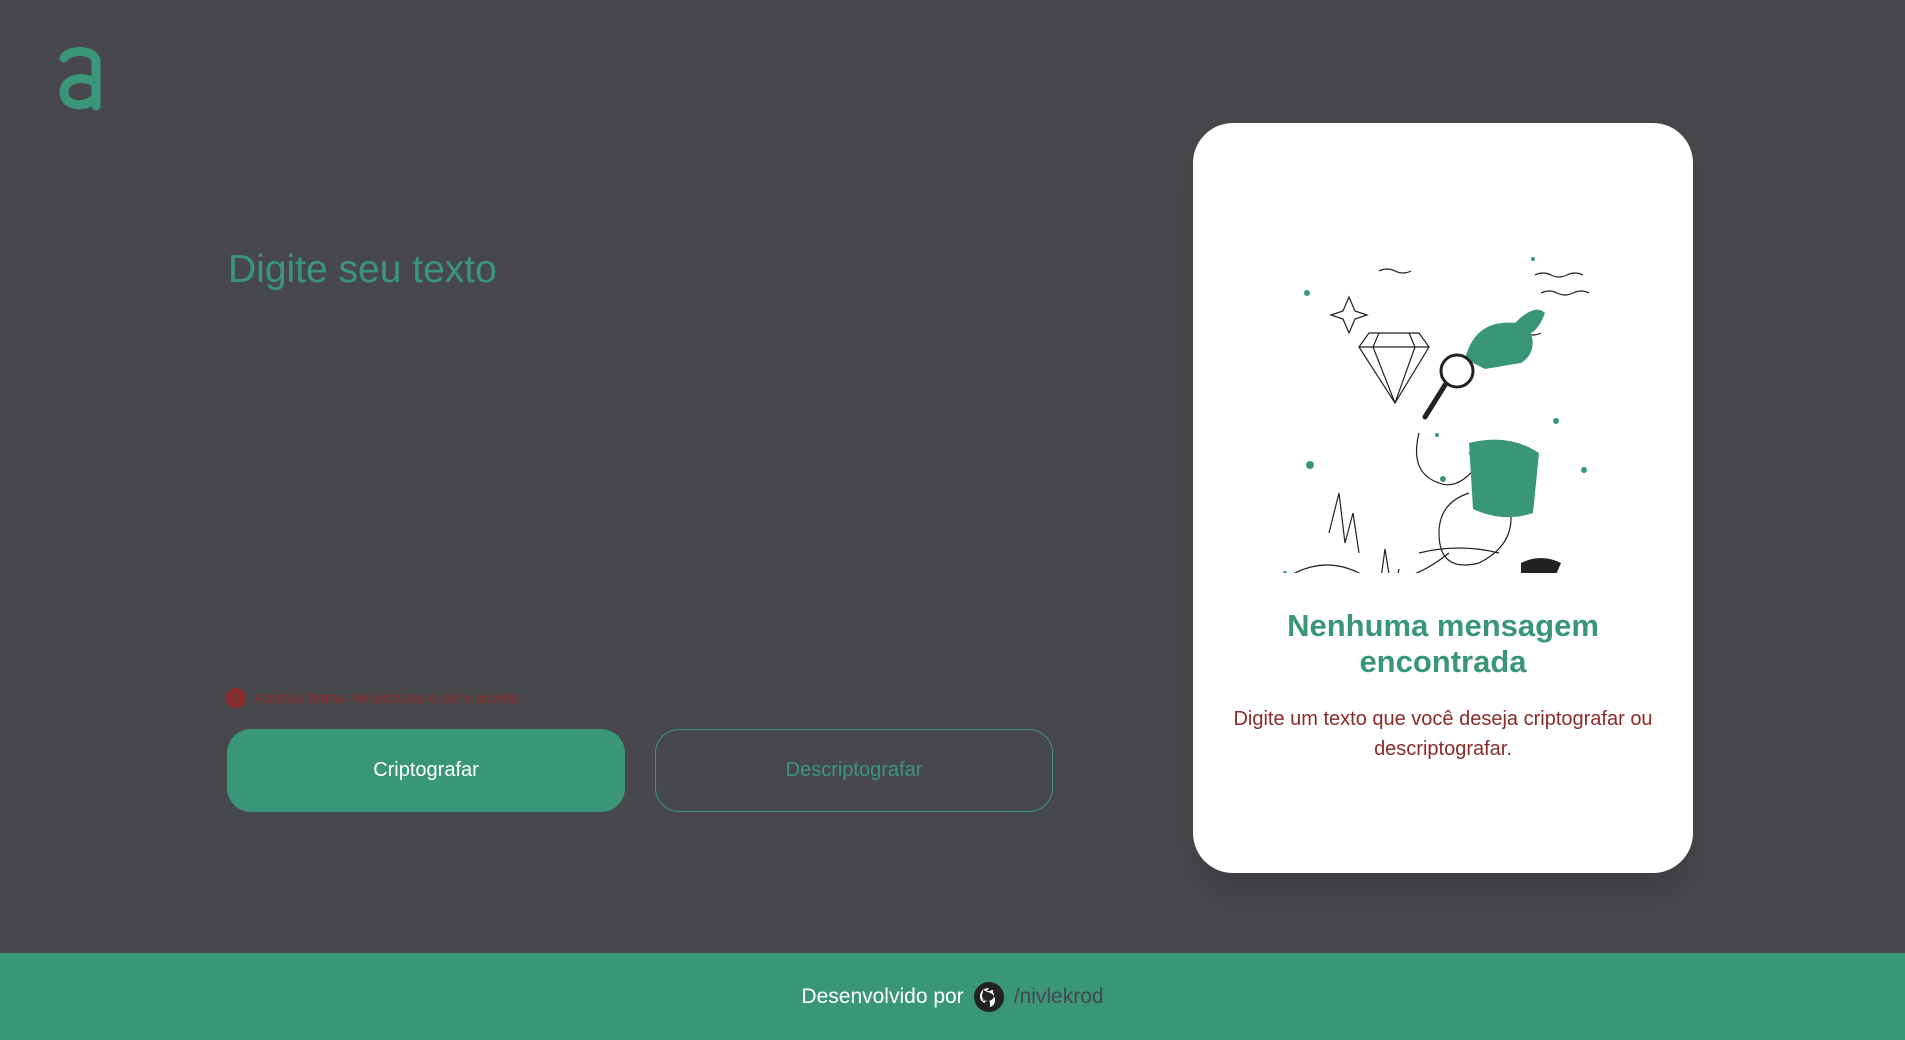 Image resolution: width=1905 pixels, height=1040 pixels. Describe the element at coordinates (854, 770) in the screenshot. I see `decrypt-button: Descriptografar` at that location.